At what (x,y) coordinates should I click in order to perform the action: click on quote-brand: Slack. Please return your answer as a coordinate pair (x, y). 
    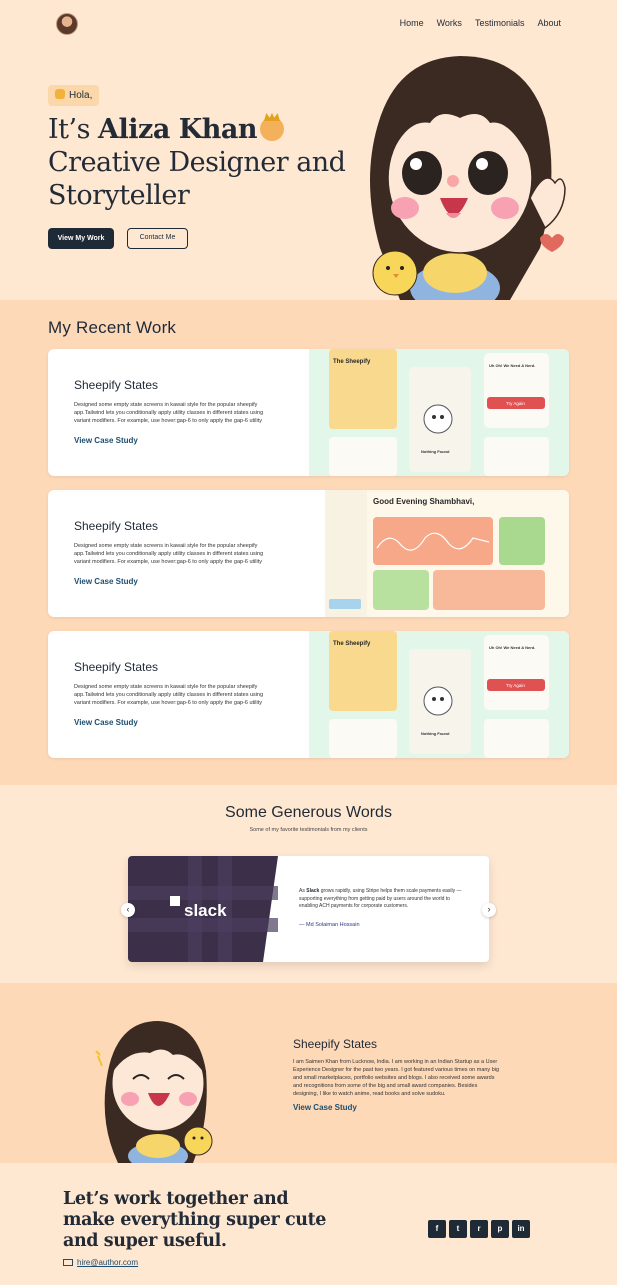
    Looking at the image, I should click on (313, 891).